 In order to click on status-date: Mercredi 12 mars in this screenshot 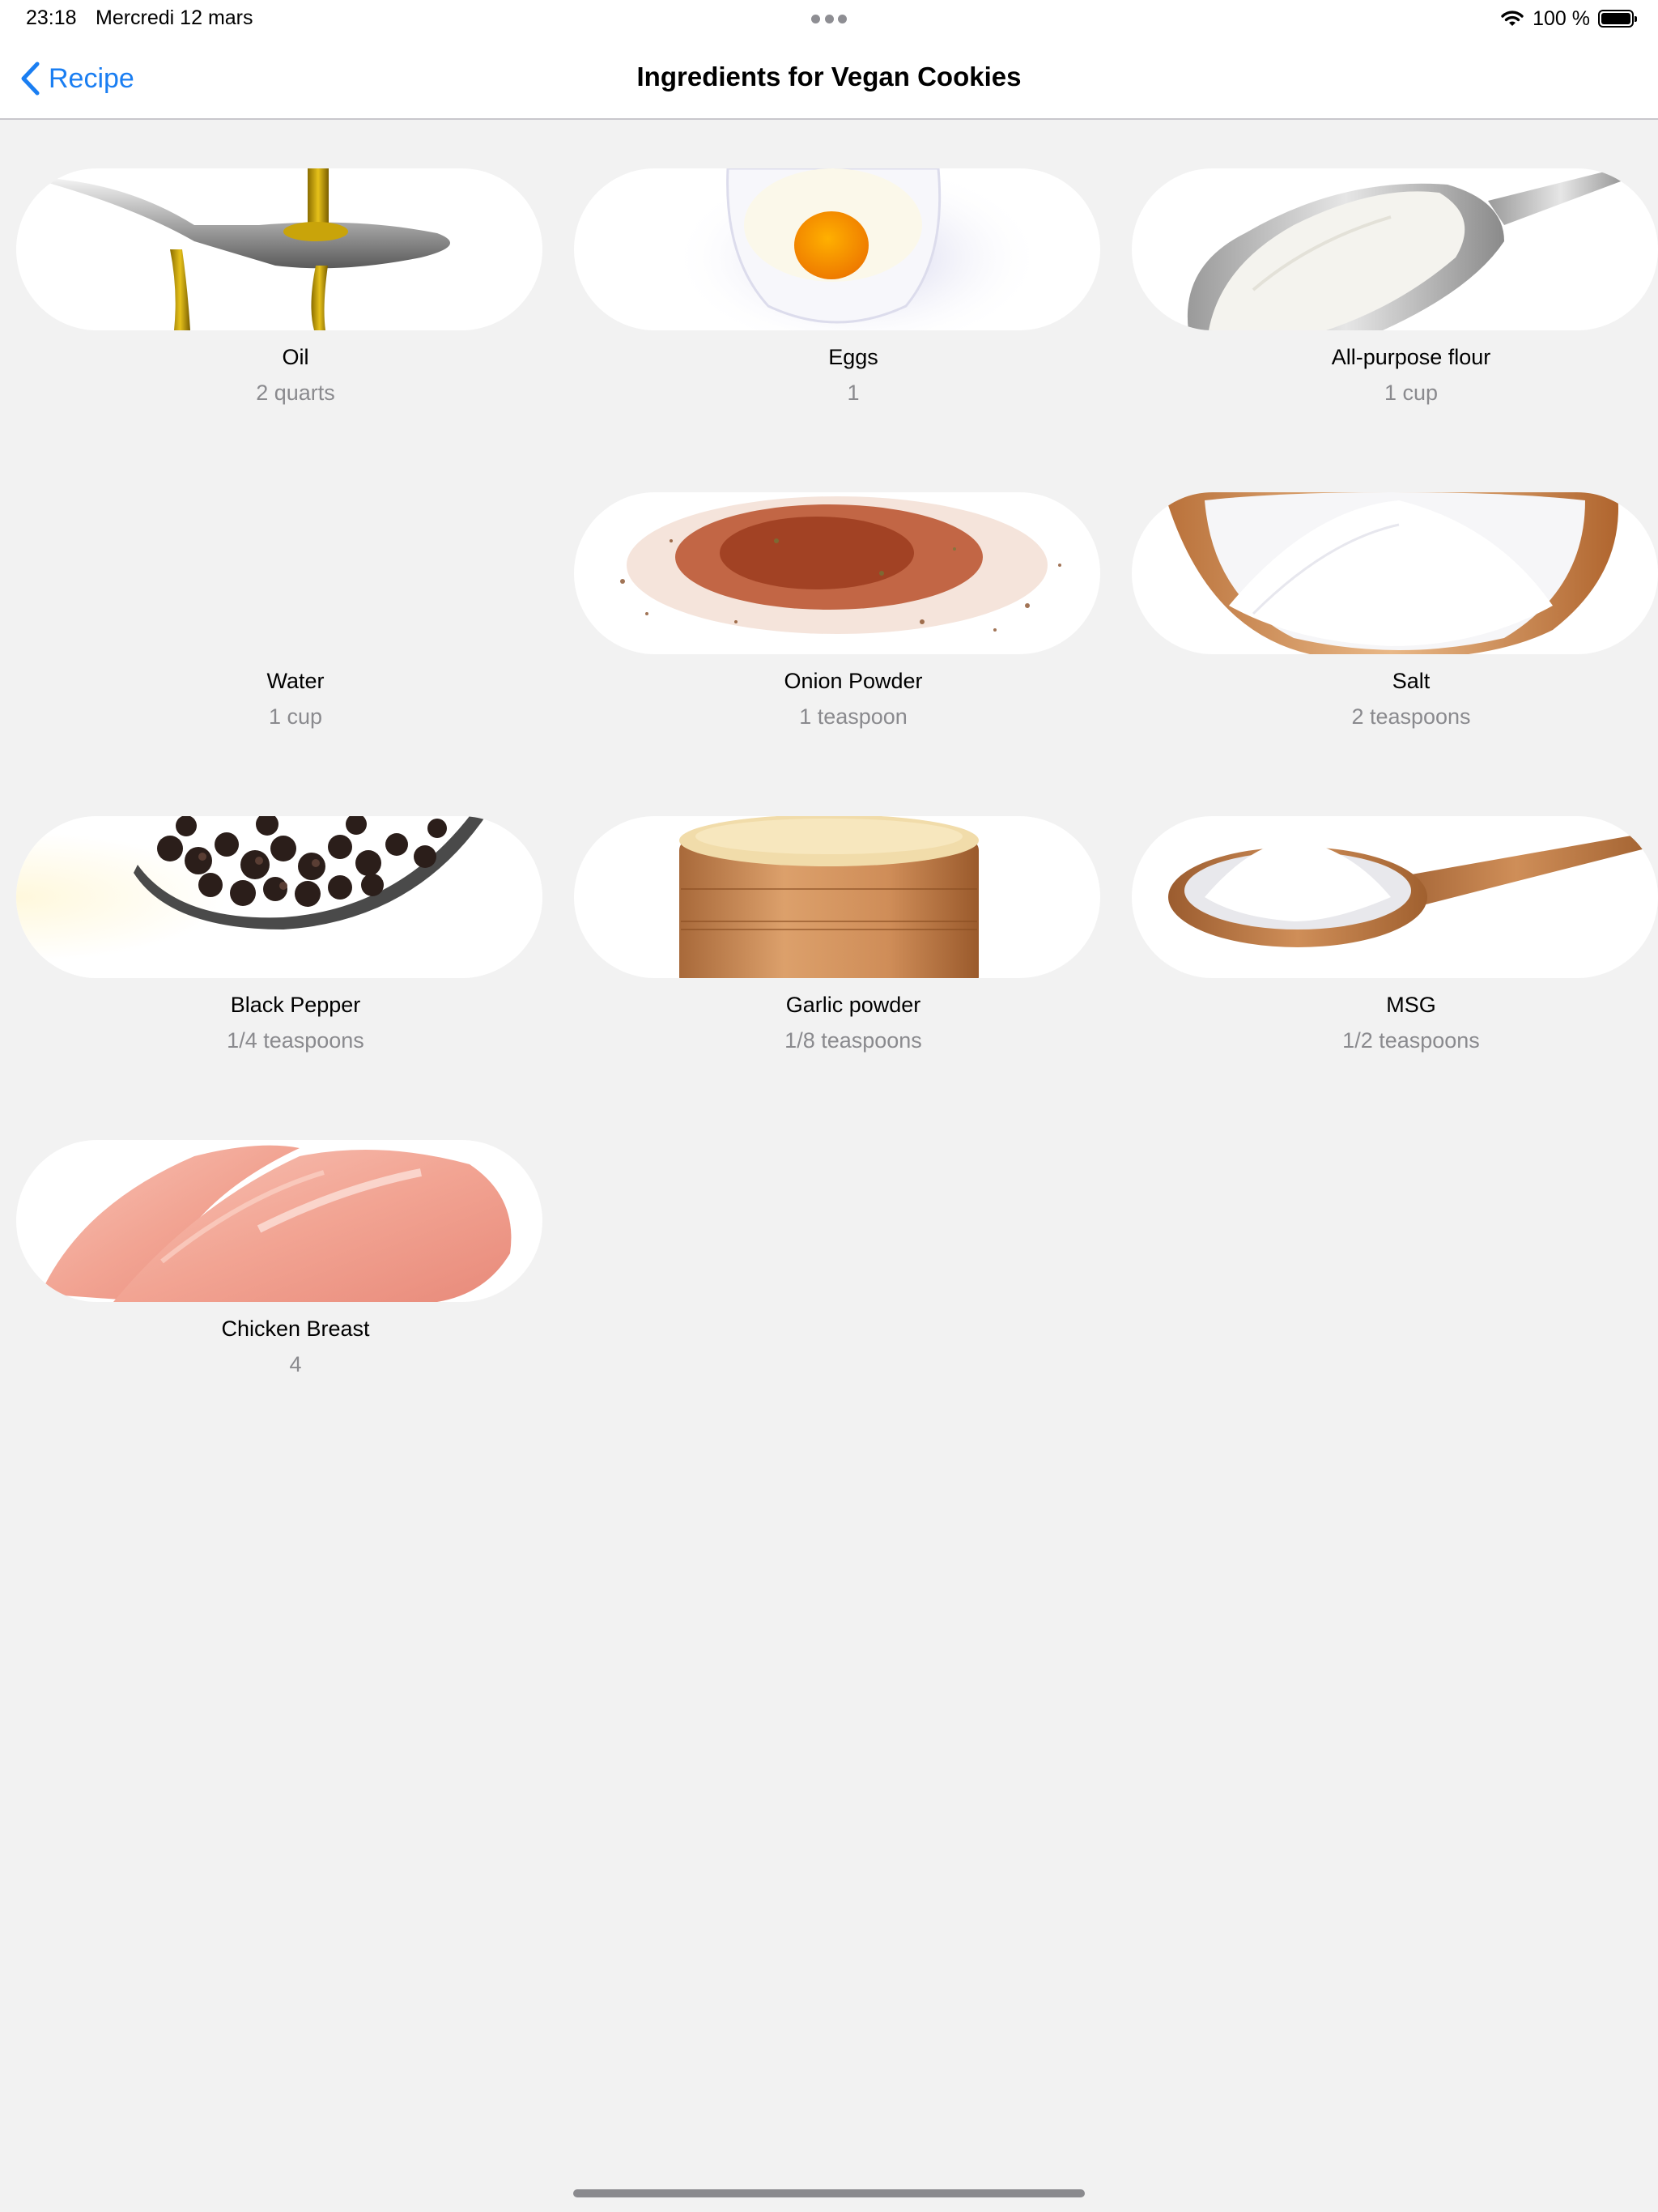, I will do `click(174, 18)`.